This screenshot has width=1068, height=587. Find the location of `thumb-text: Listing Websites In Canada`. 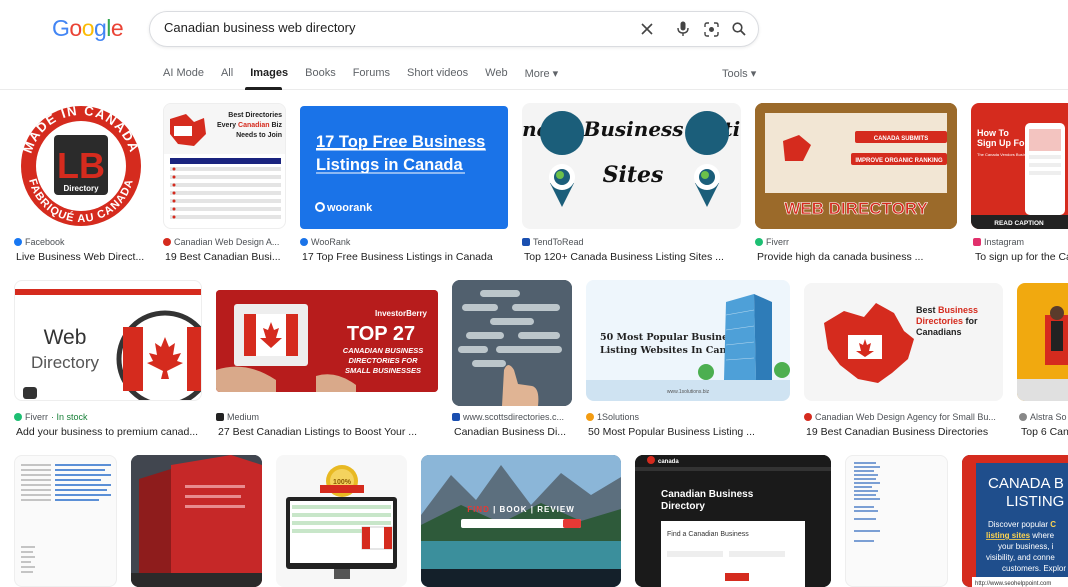

thumb-text: Listing Websites In Canada is located at coordinates (672, 350).